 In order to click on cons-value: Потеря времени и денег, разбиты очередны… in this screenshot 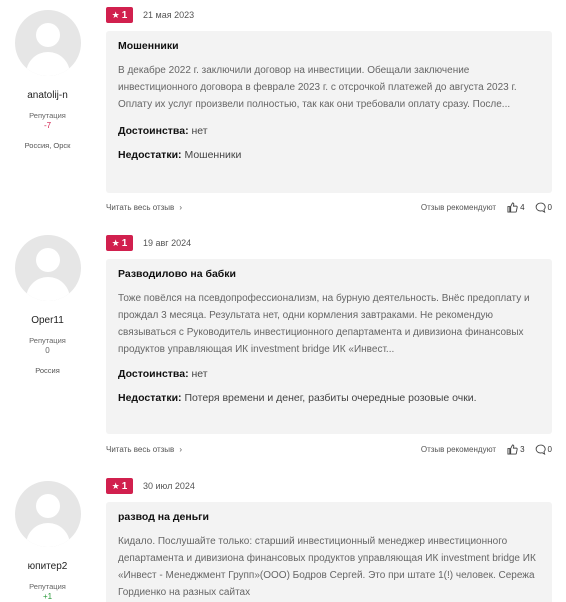, I will do `click(330, 398)`.